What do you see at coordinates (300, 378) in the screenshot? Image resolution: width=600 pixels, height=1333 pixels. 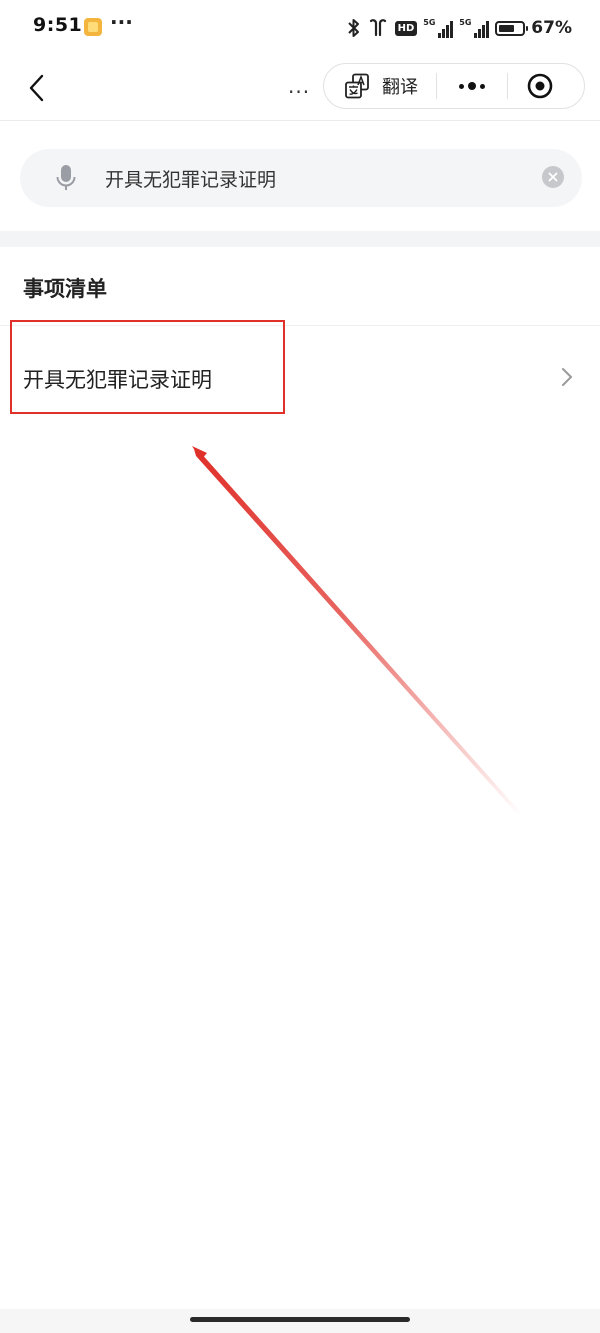 I see `list-item: 开具无犯罪记录证明` at bounding box center [300, 378].